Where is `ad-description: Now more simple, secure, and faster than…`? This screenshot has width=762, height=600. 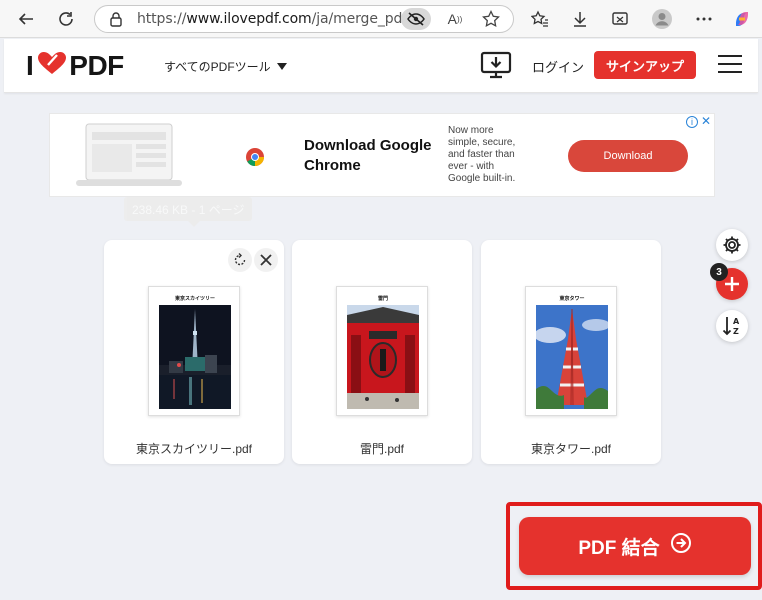 ad-description: Now more simple, secure, and faster than… is located at coordinates (482, 154).